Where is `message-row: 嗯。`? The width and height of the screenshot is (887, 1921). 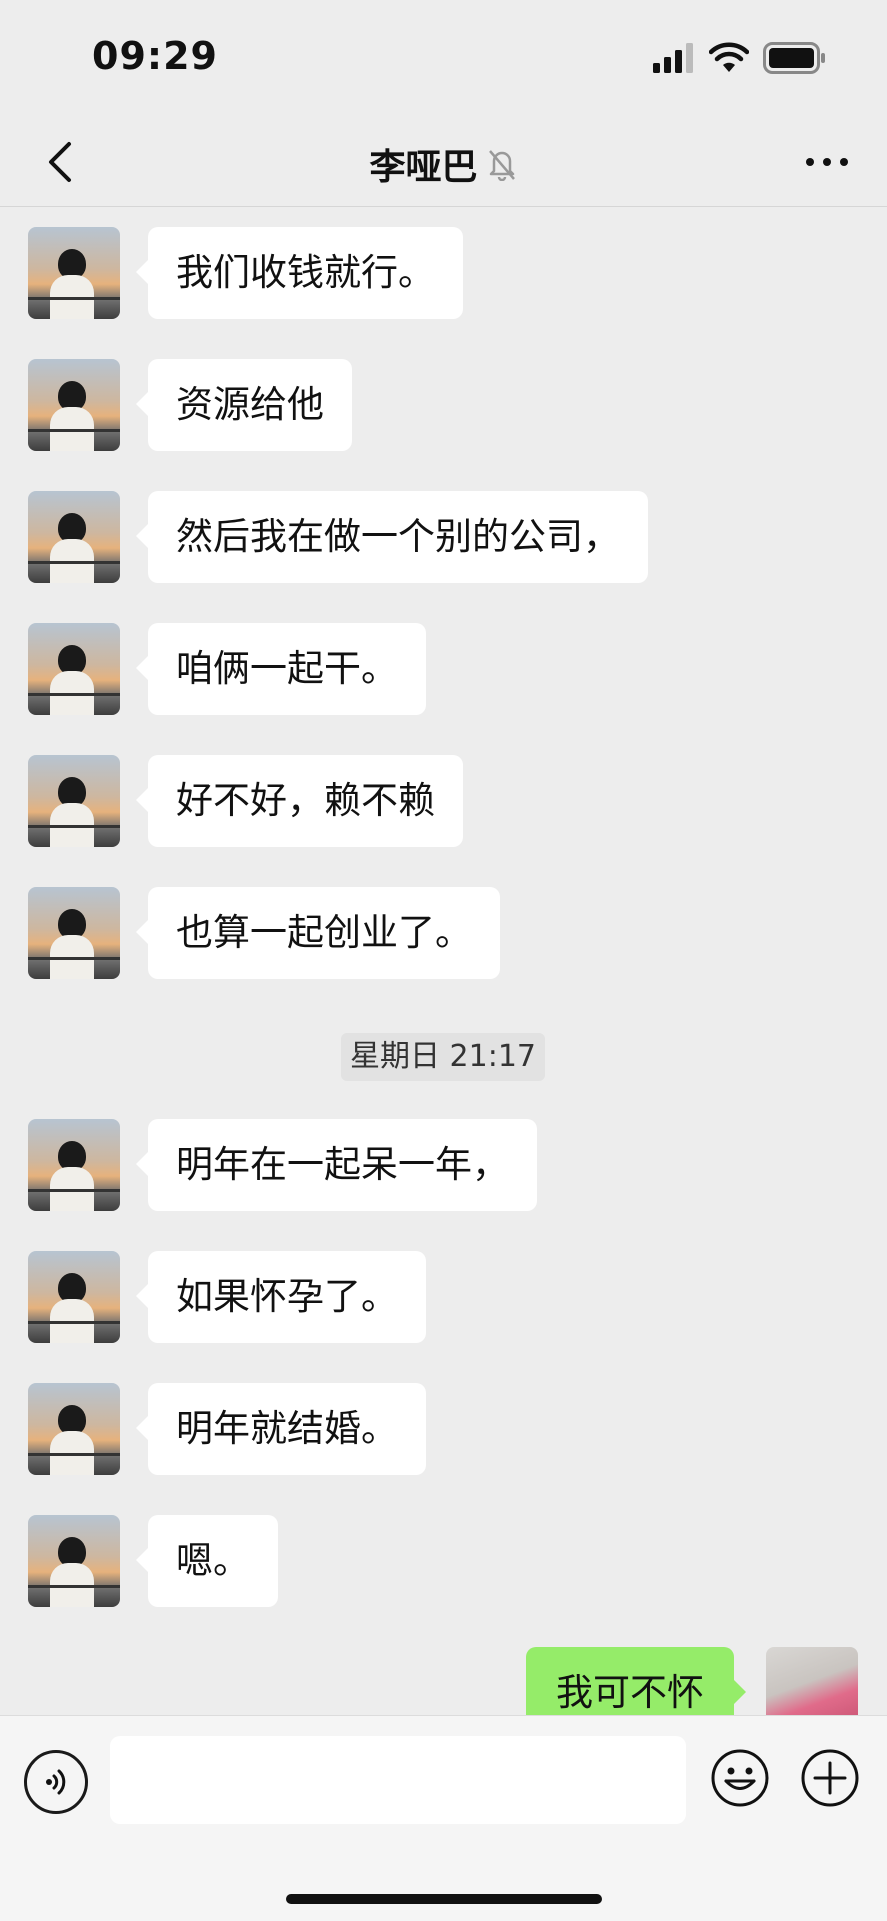 message-row: 嗯。 is located at coordinates (443, 1561).